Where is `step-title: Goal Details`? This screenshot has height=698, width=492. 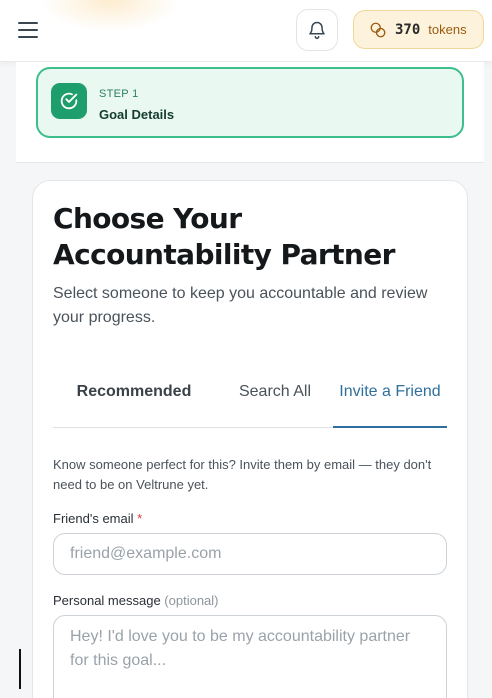
step-title: Goal Details is located at coordinates (137, 114).